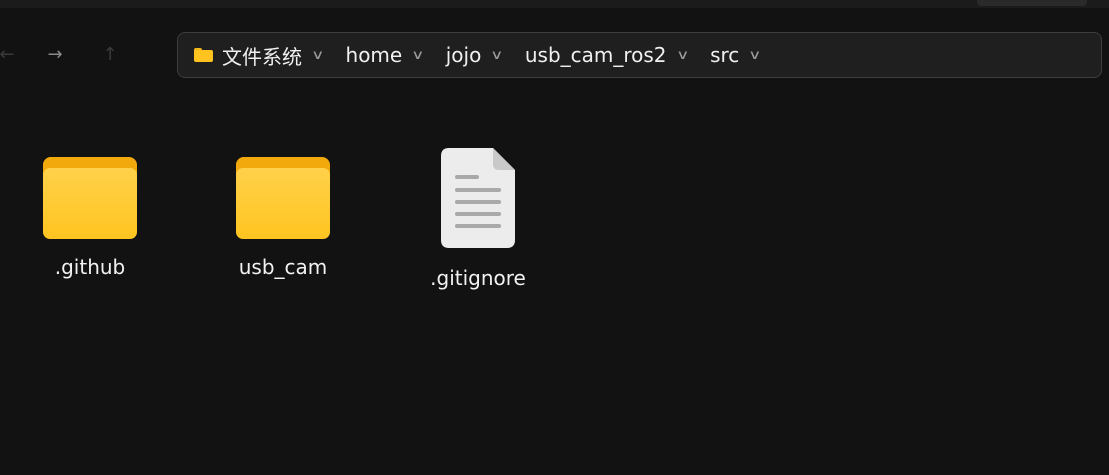 Image resolution: width=1109 pixels, height=475 pixels. I want to click on breadcrumb-label: home, so click(374, 55).